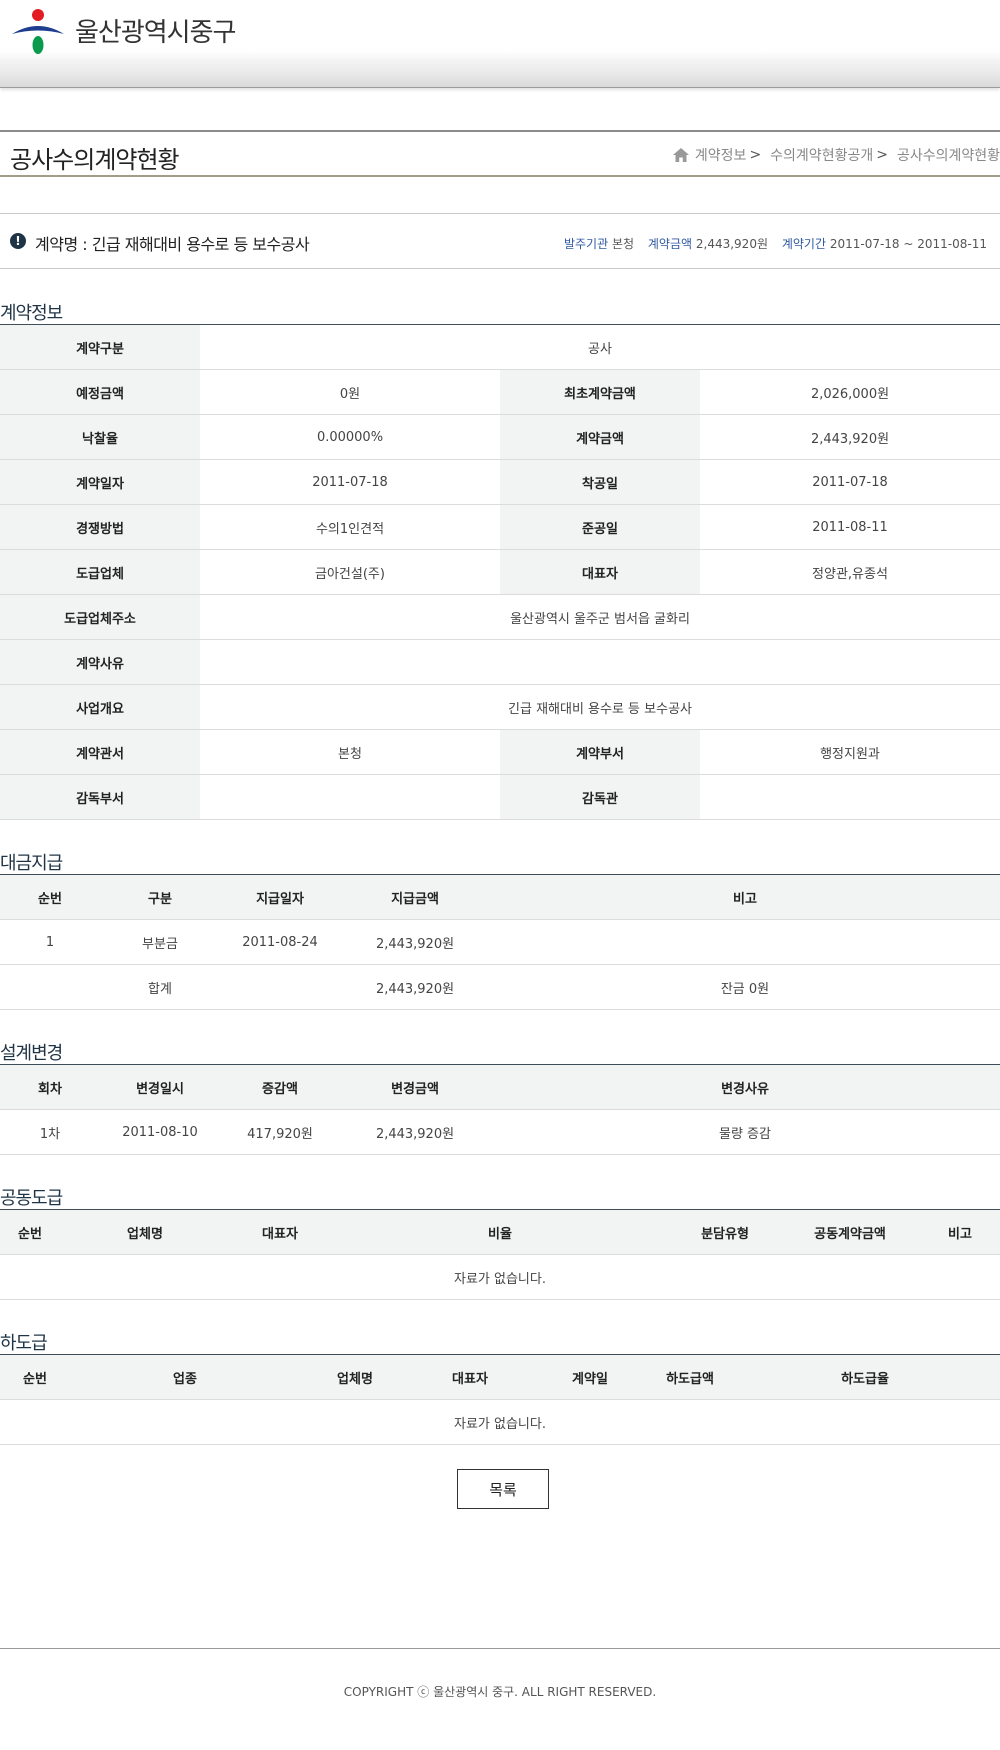 Image resolution: width=1000 pixels, height=1750 pixels. Describe the element at coordinates (350, 527) in the screenshot. I see `method-value: 수의1인견적` at that location.